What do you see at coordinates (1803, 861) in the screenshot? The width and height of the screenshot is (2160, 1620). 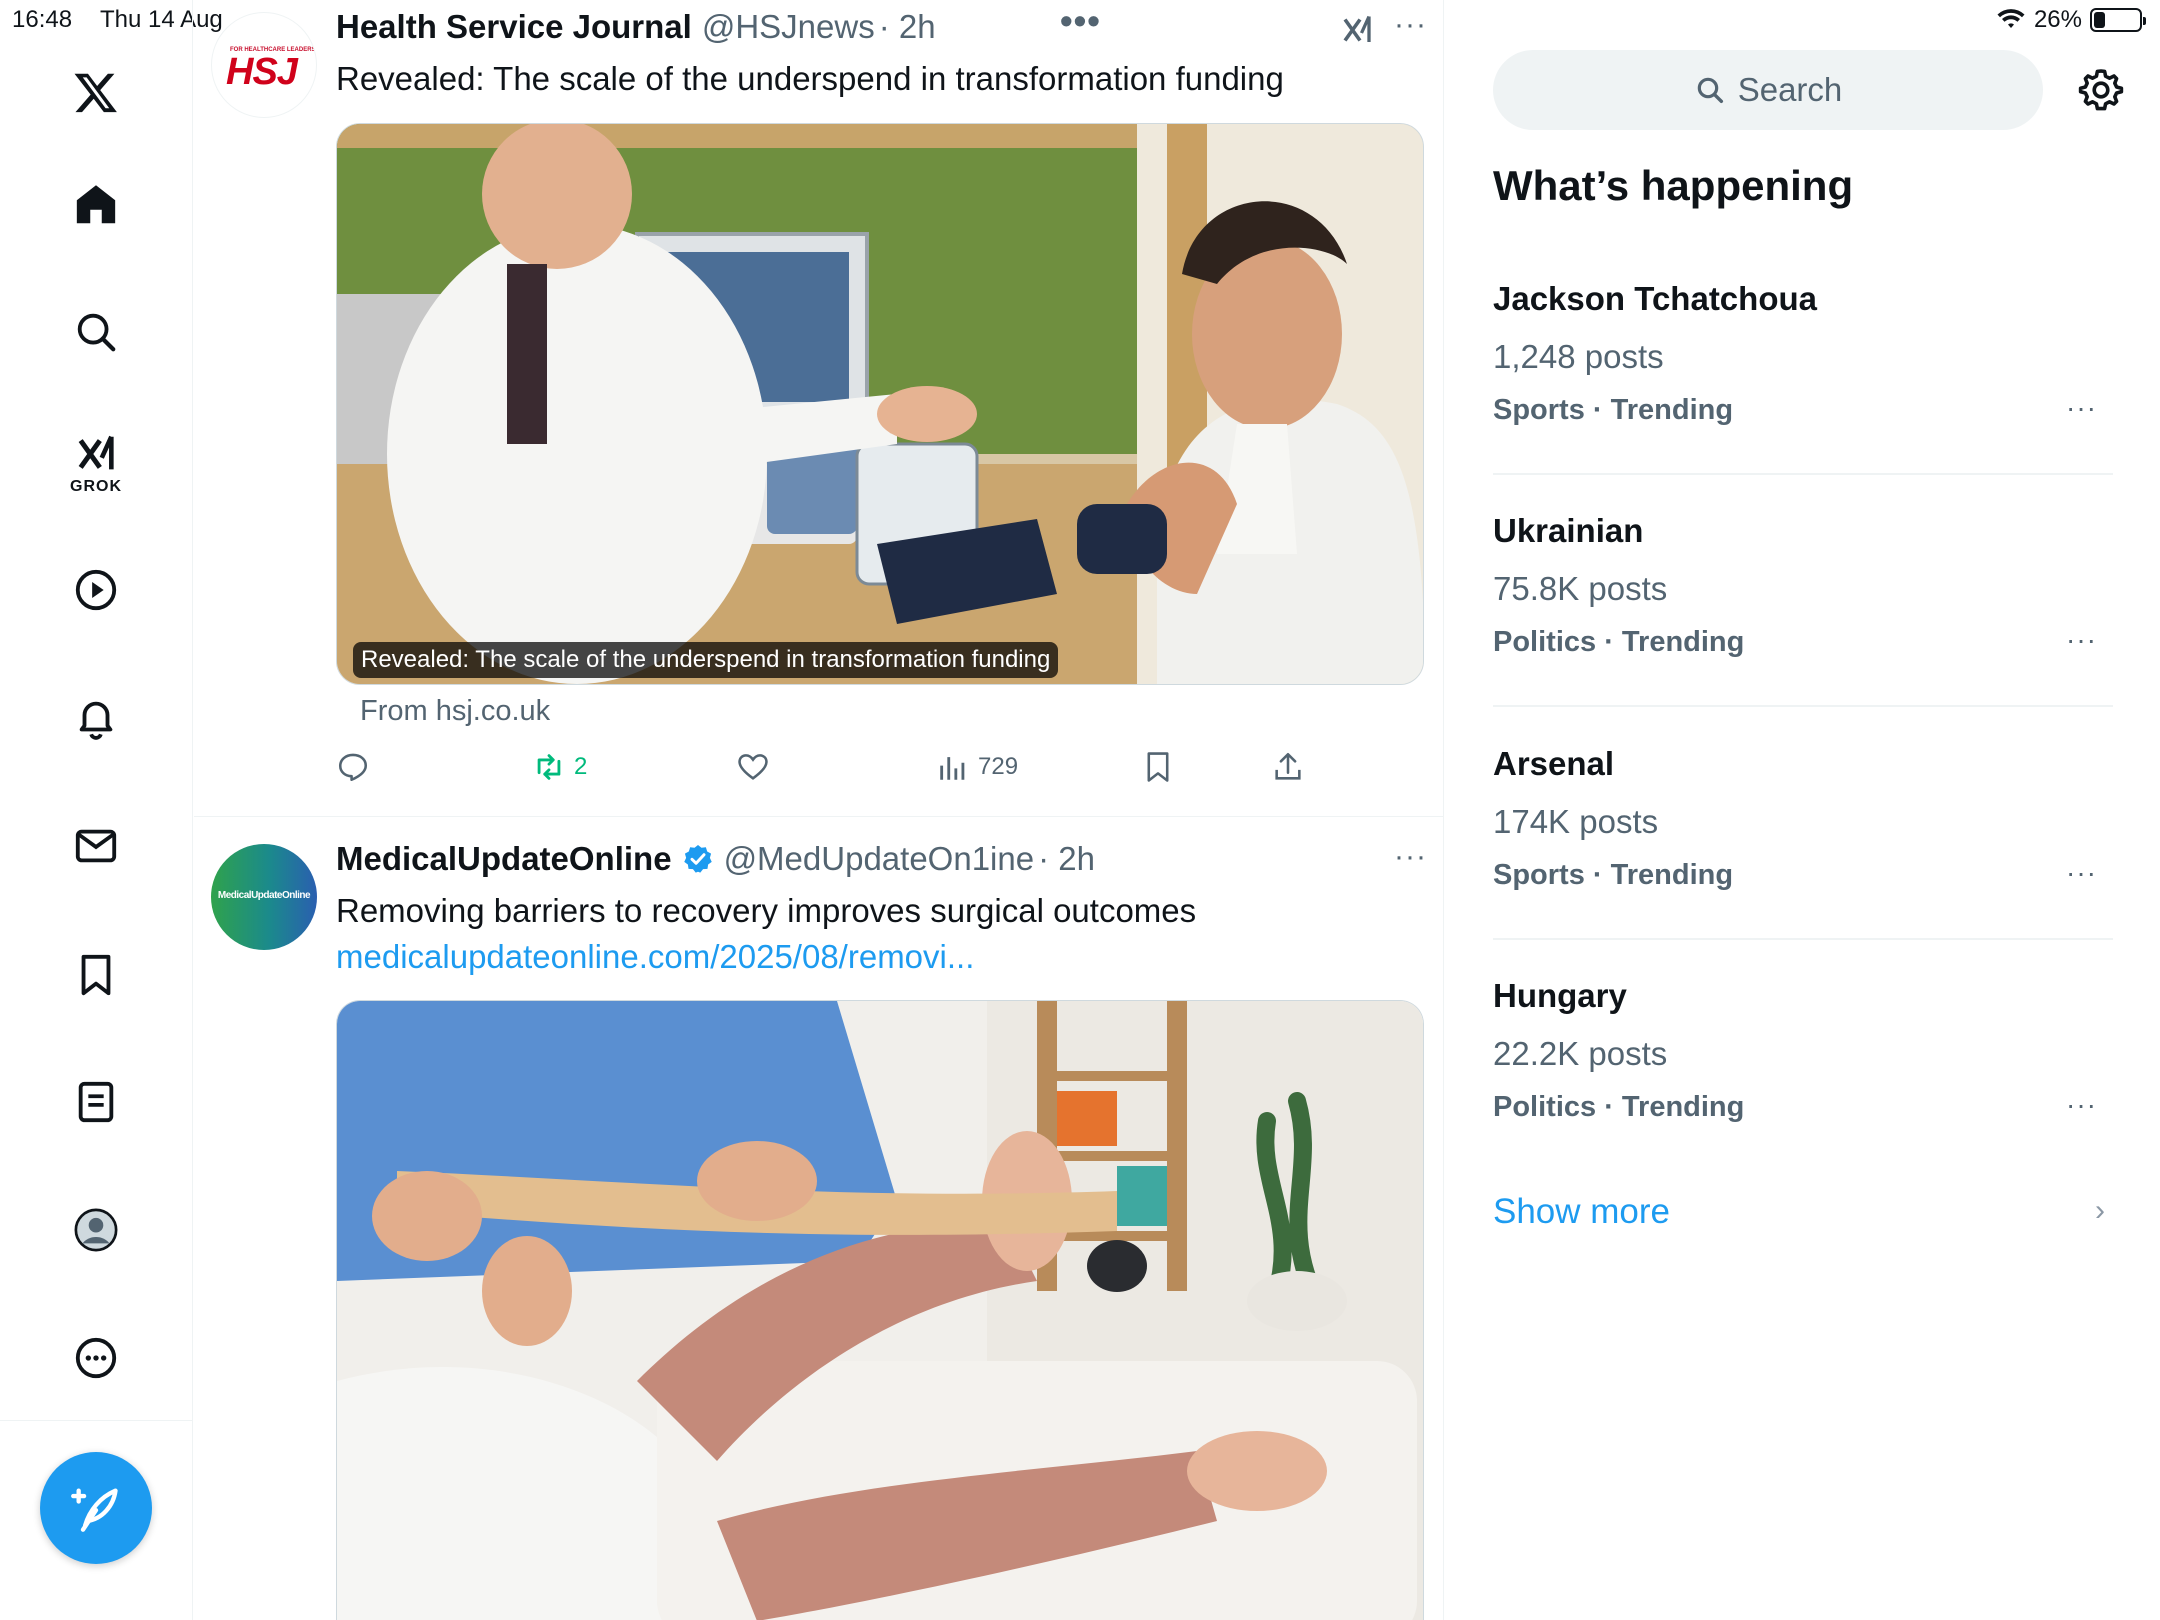 I see `trend-item: Arsenal 174K posts Sports · Trending ···` at bounding box center [1803, 861].